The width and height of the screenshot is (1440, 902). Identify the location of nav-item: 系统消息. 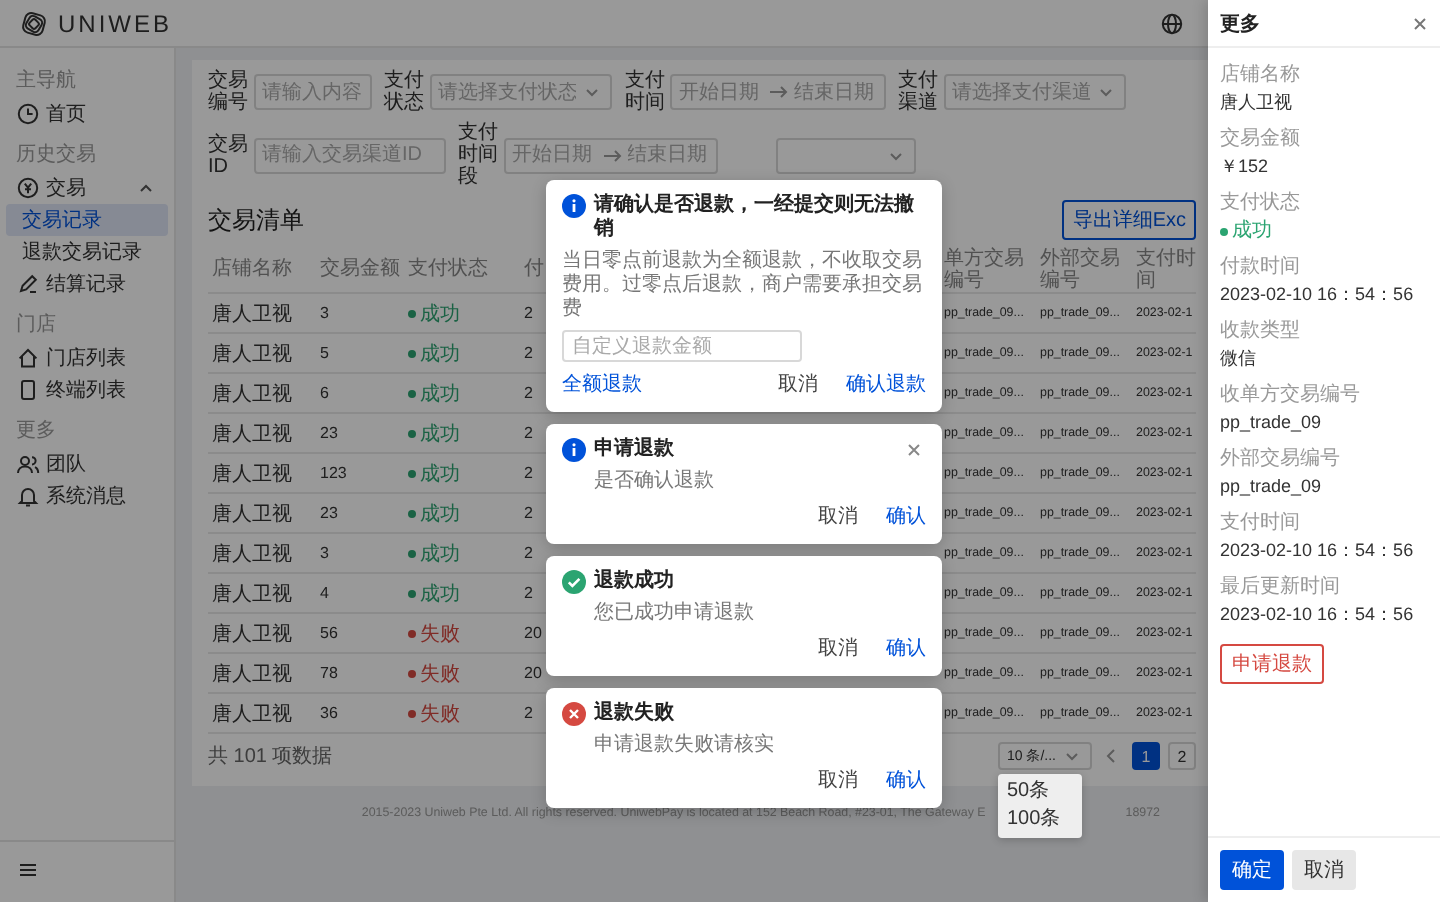
(87, 496).